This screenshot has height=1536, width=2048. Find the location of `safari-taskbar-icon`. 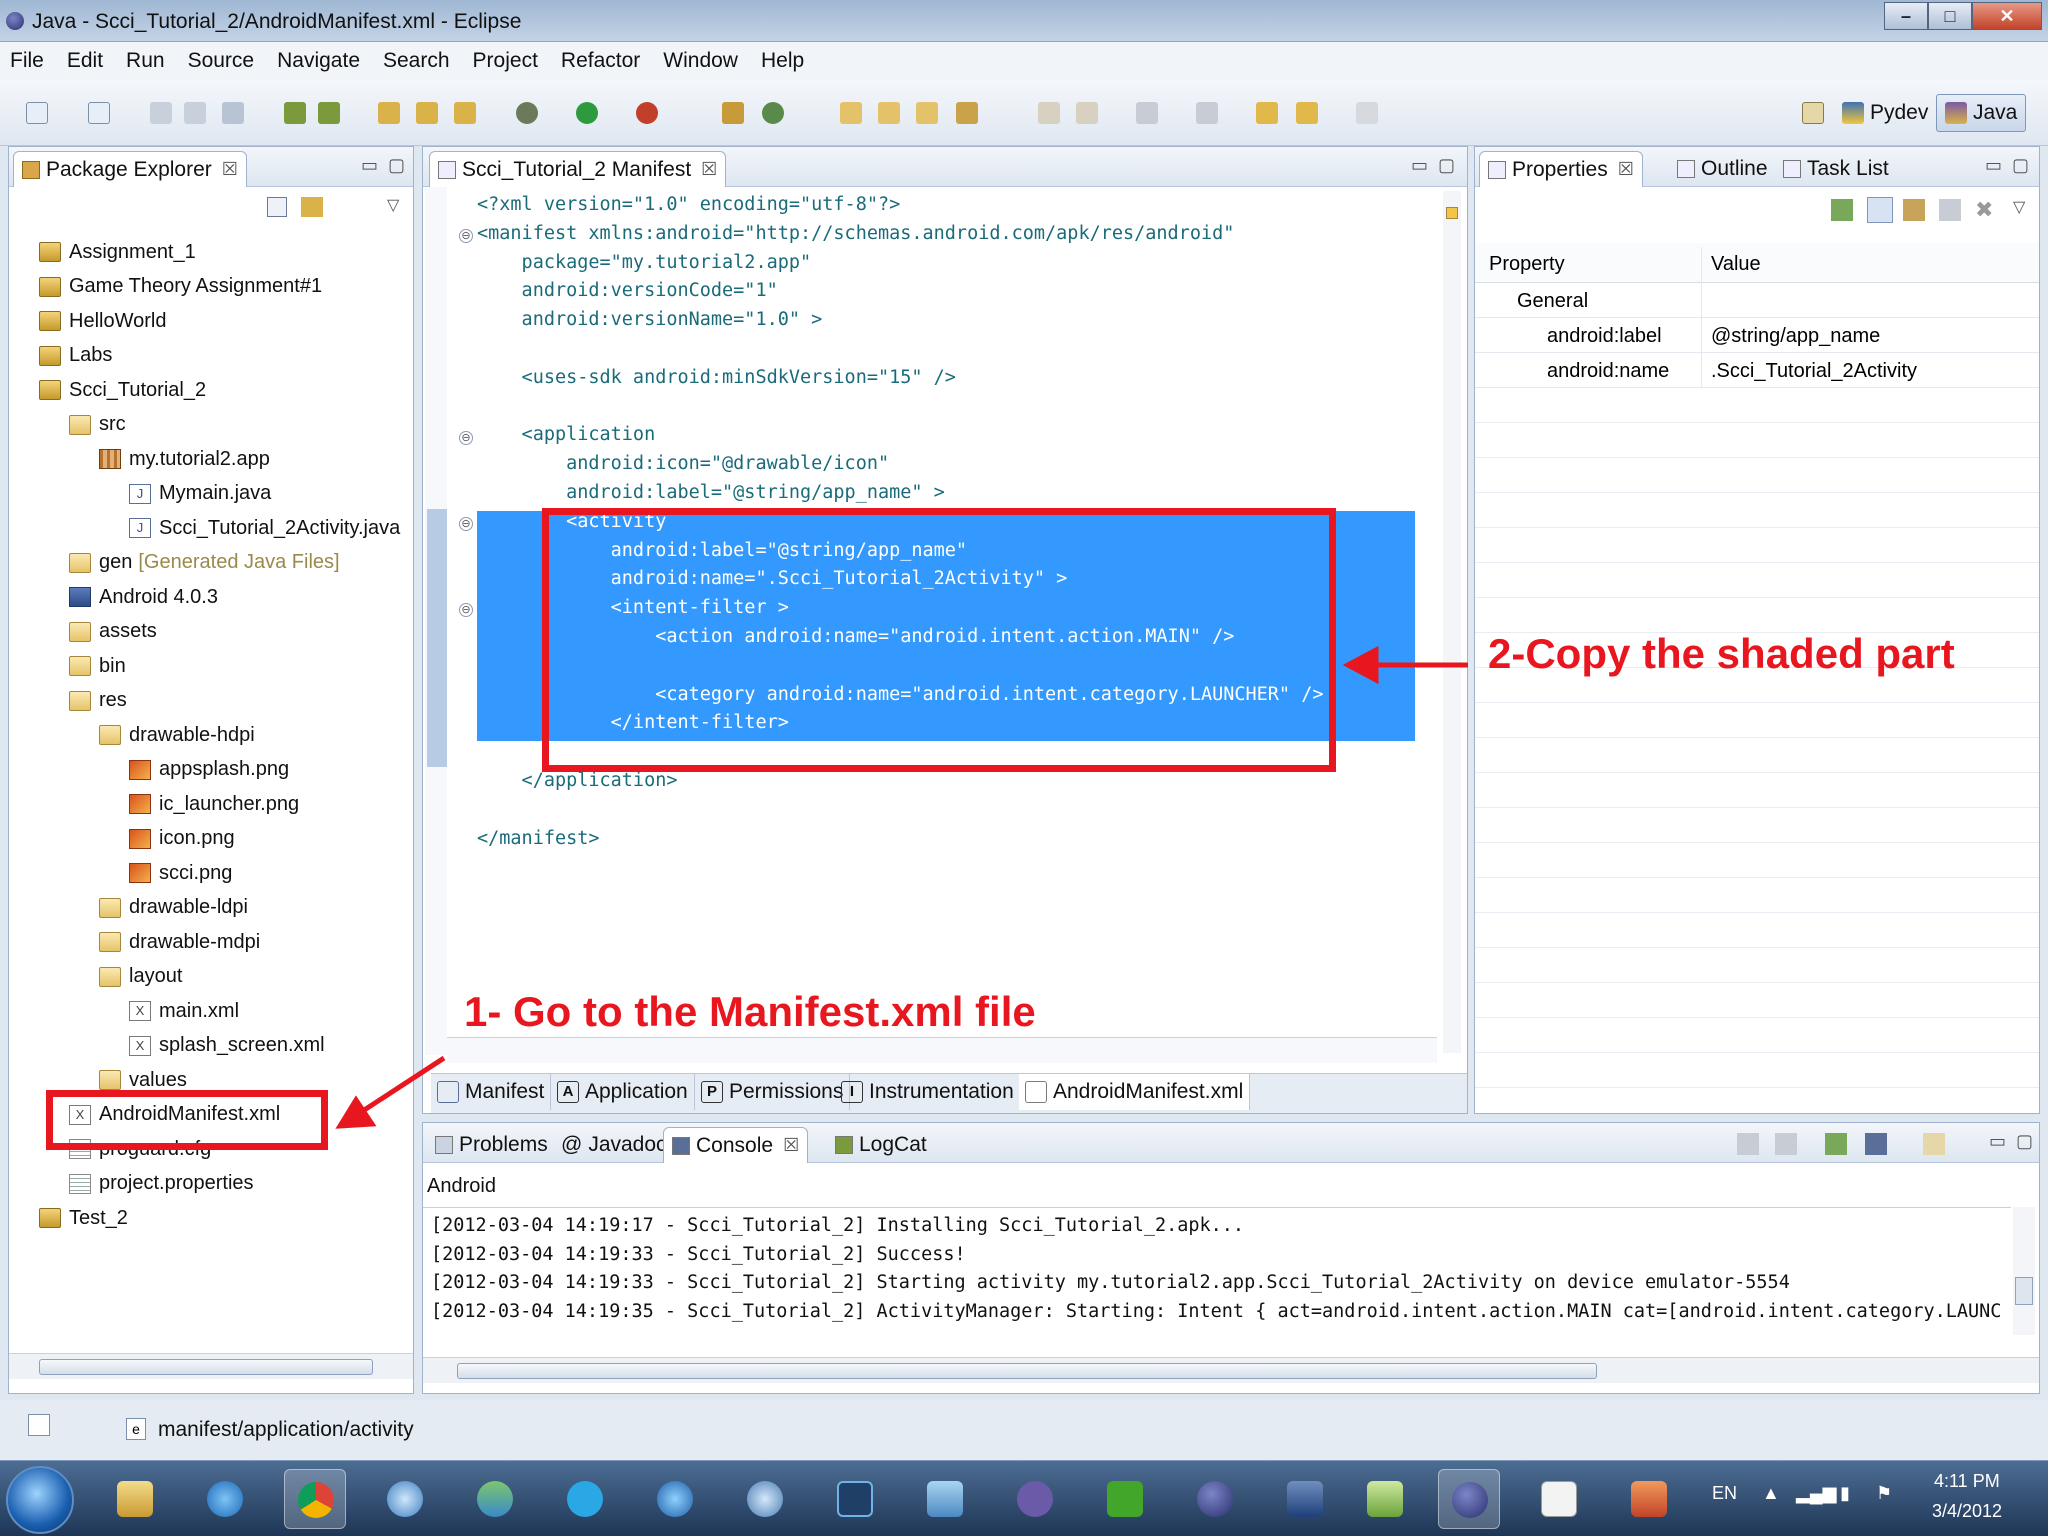

safari-taskbar-icon is located at coordinates (405, 1499).